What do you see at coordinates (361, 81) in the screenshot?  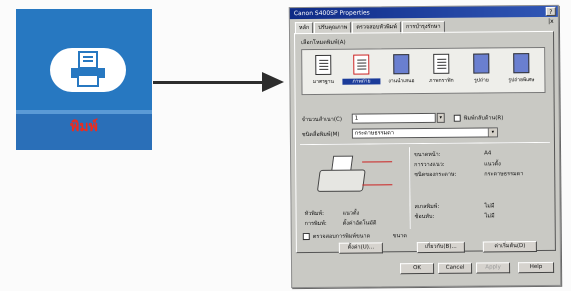 I see `profile-label: ภาพถ่าย` at bounding box center [361, 81].